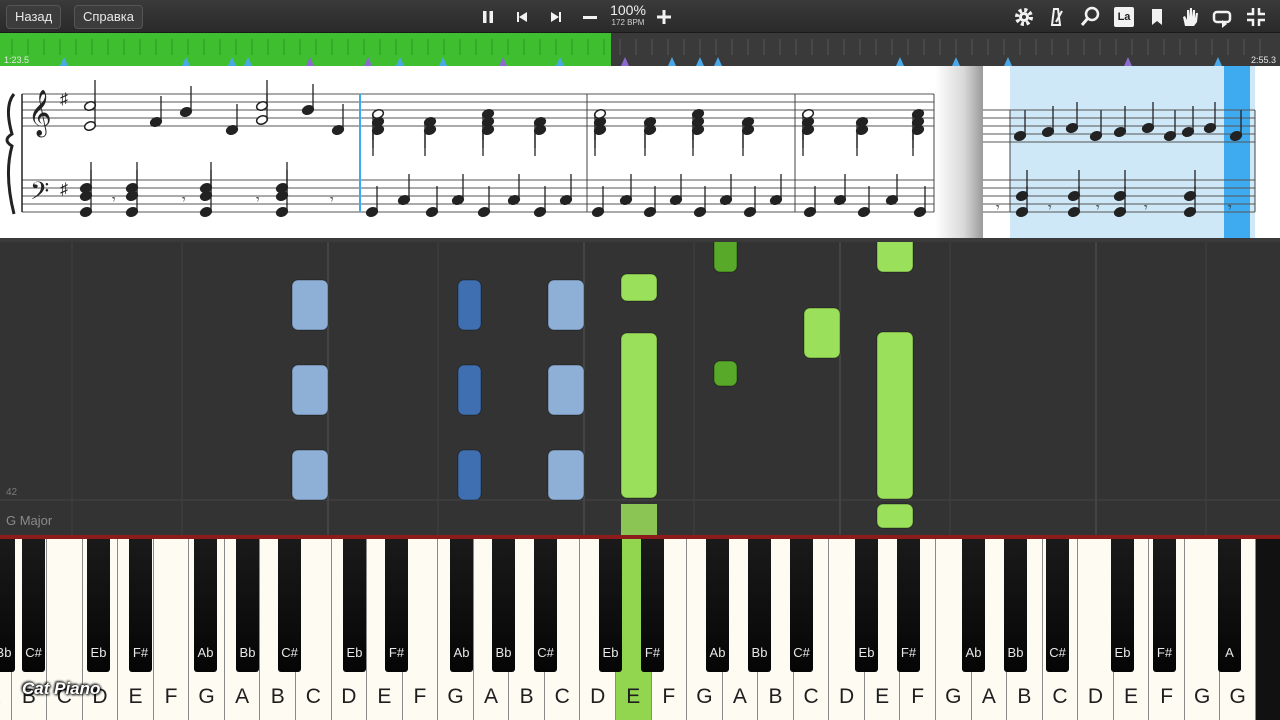 This screenshot has height=720, width=1280. What do you see at coordinates (1124, 17) in the screenshot?
I see `language-badge: La` at bounding box center [1124, 17].